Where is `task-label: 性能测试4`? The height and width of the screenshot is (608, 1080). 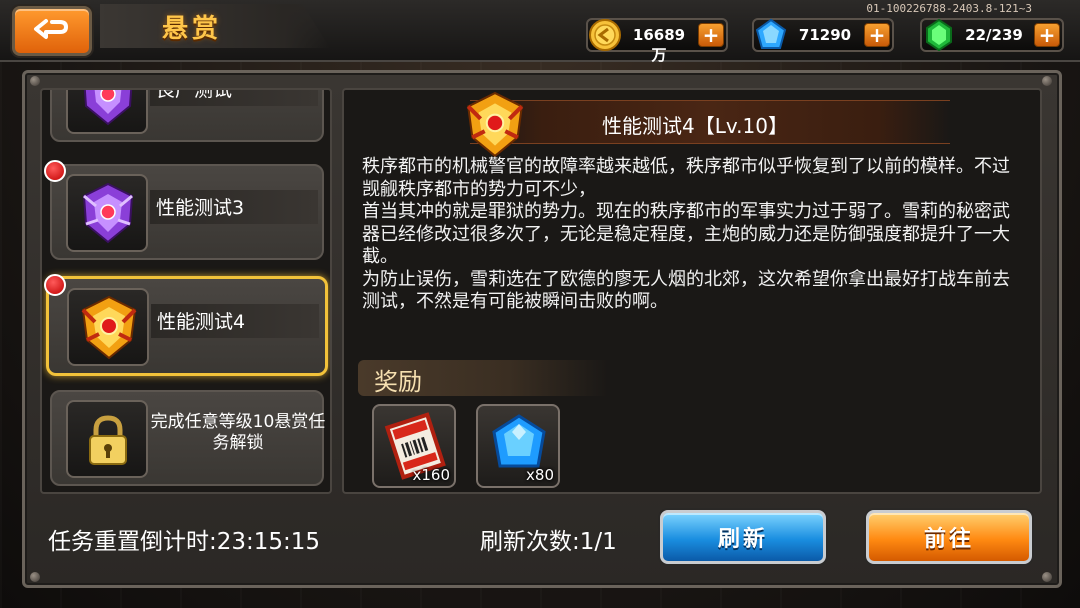
task-label: 性能测试4 is located at coordinates (201, 322).